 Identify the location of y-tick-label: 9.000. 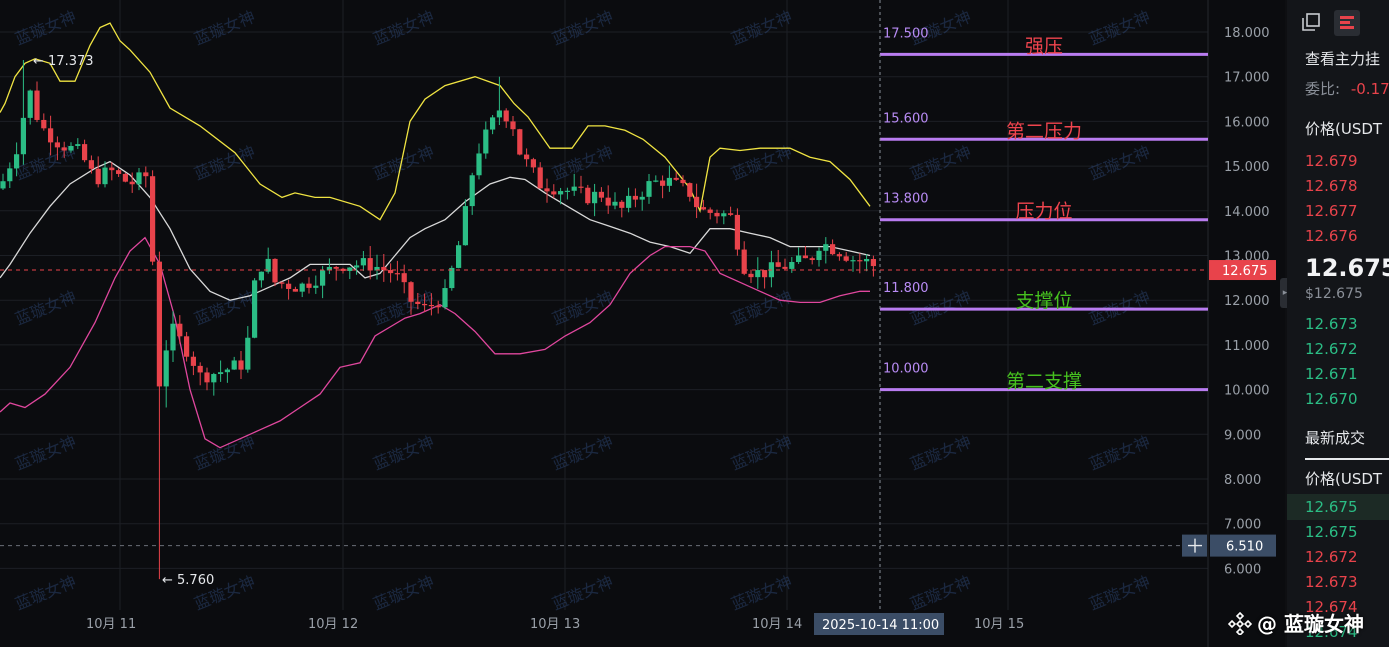
(1242, 435).